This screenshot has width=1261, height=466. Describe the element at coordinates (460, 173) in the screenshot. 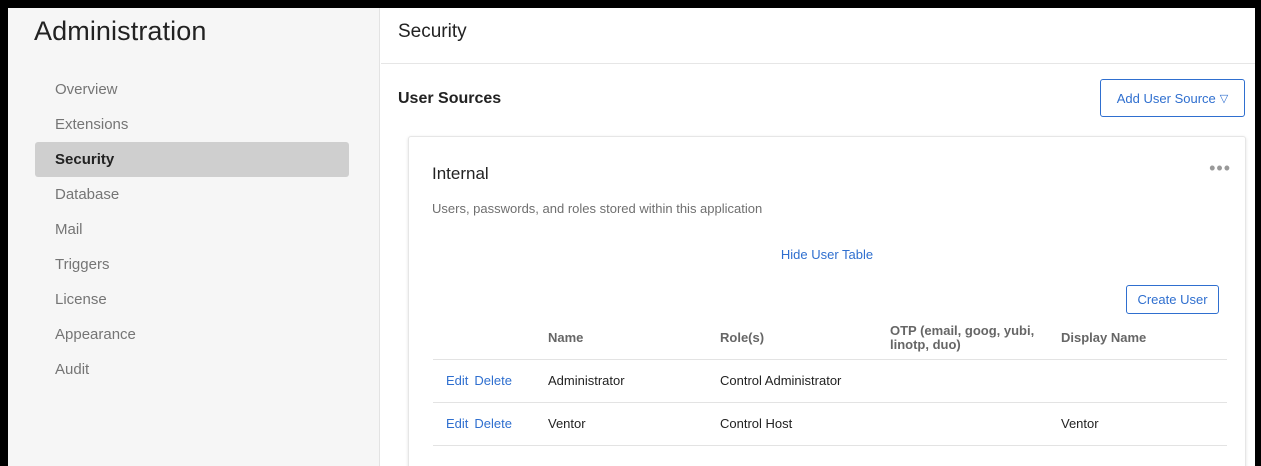

I see `card-title: Internal` at that location.